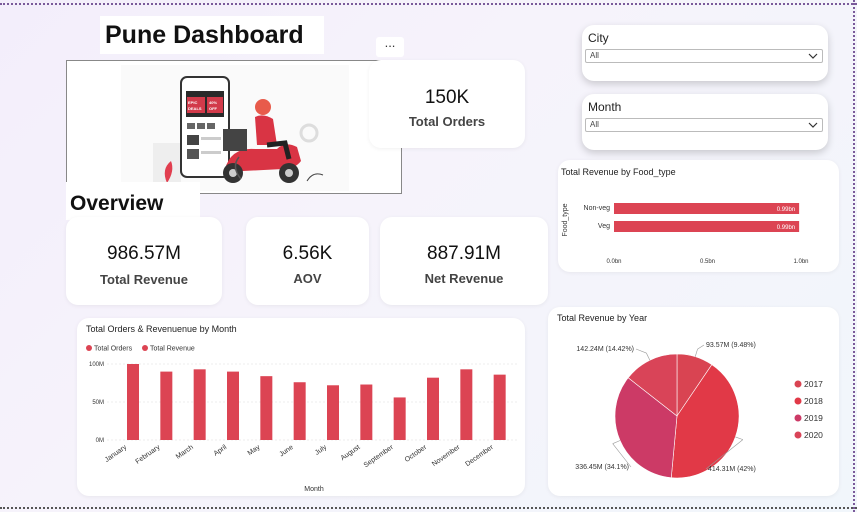  What do you see at coordinates (446, 456) in the screenshot?
I see `x-tick-label: November` at bounding box center [446, 456].